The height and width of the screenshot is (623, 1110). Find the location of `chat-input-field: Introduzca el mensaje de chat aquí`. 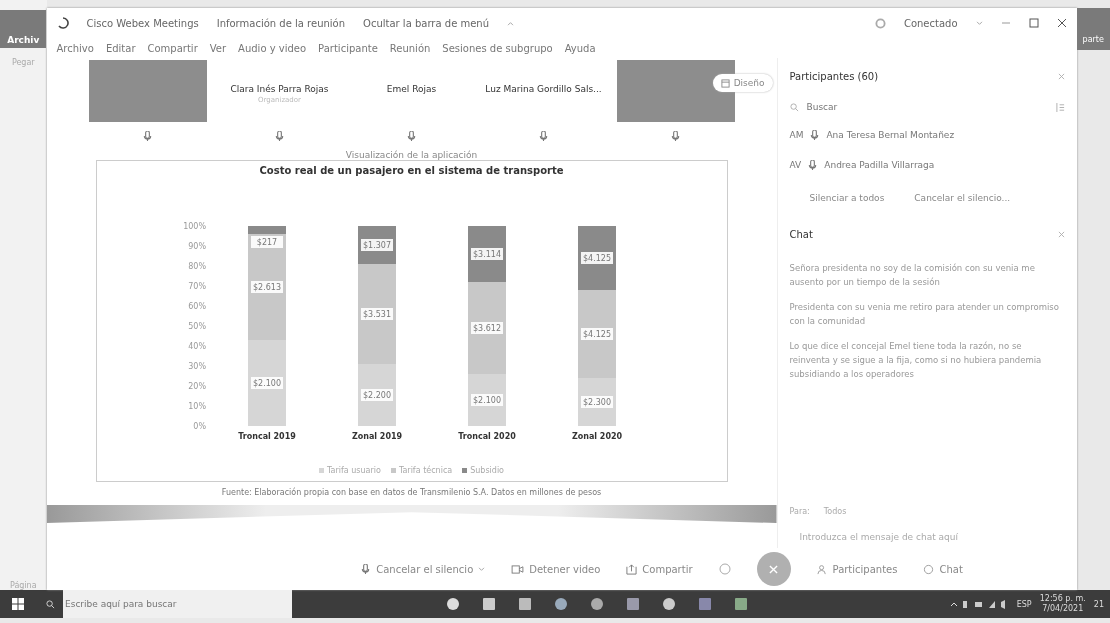

chat-input-field: Introduzca el mensaje de chat aquí is located at coordinates (929, 537).